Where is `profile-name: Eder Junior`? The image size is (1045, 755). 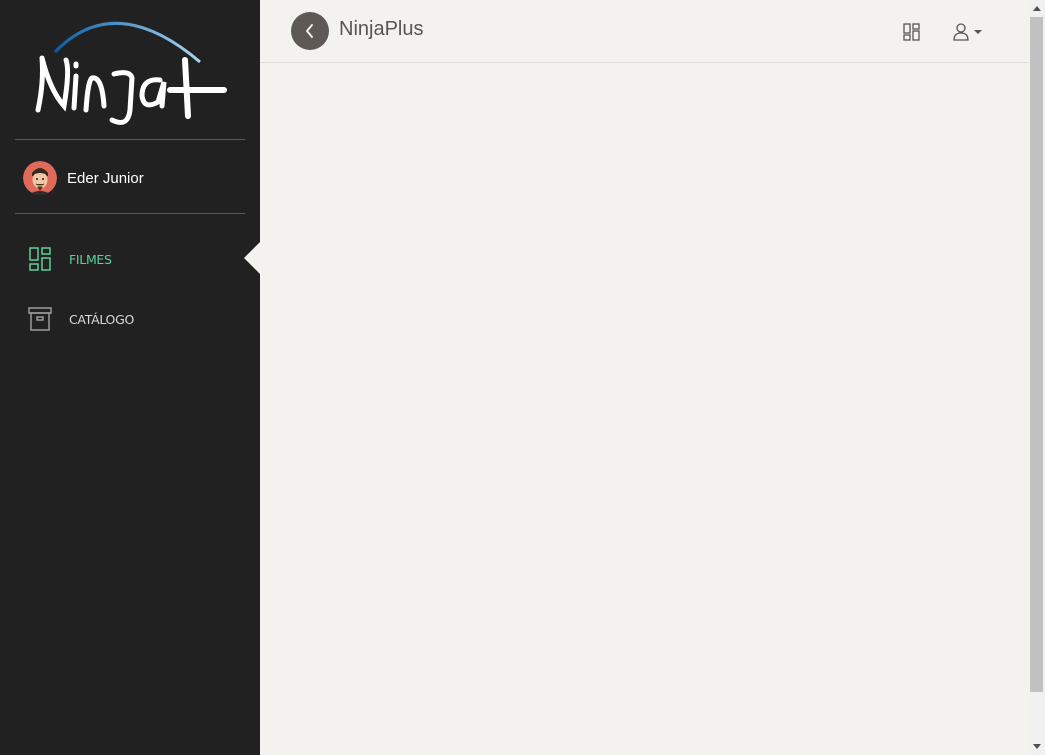 profile-name: Eder Junior is located at coordinates (105, 178).